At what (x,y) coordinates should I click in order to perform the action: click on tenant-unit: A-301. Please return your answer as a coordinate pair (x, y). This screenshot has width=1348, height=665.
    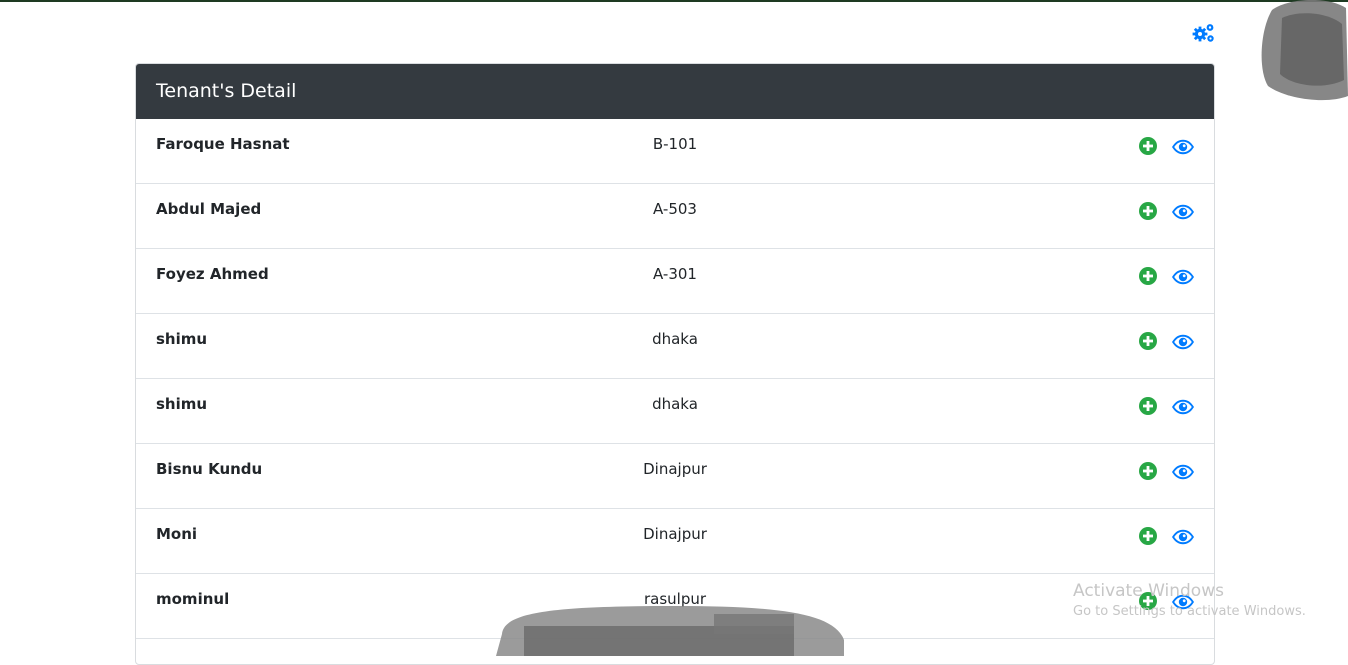
    Looking at the image, I should click on (675, 274).